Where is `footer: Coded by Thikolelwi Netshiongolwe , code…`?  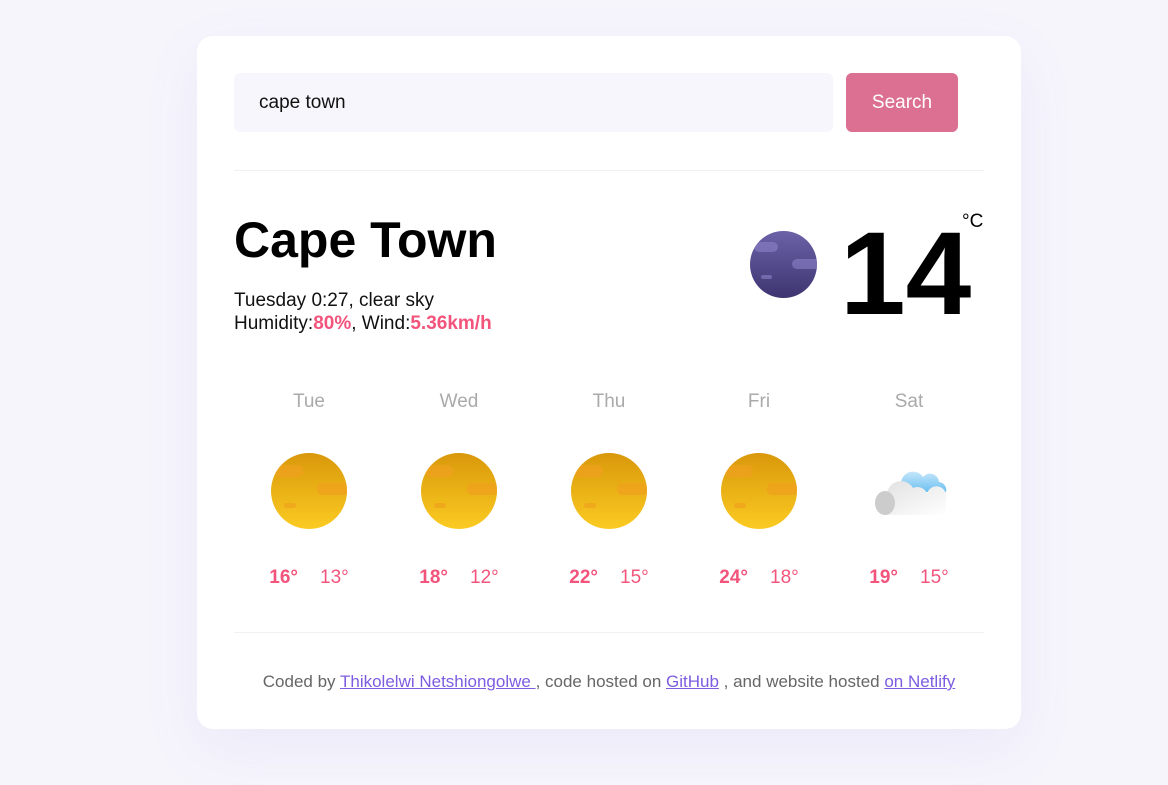
footer: Coded by Thikolelwi Netshiongolwe , code… is located at coordinates (609, 682).